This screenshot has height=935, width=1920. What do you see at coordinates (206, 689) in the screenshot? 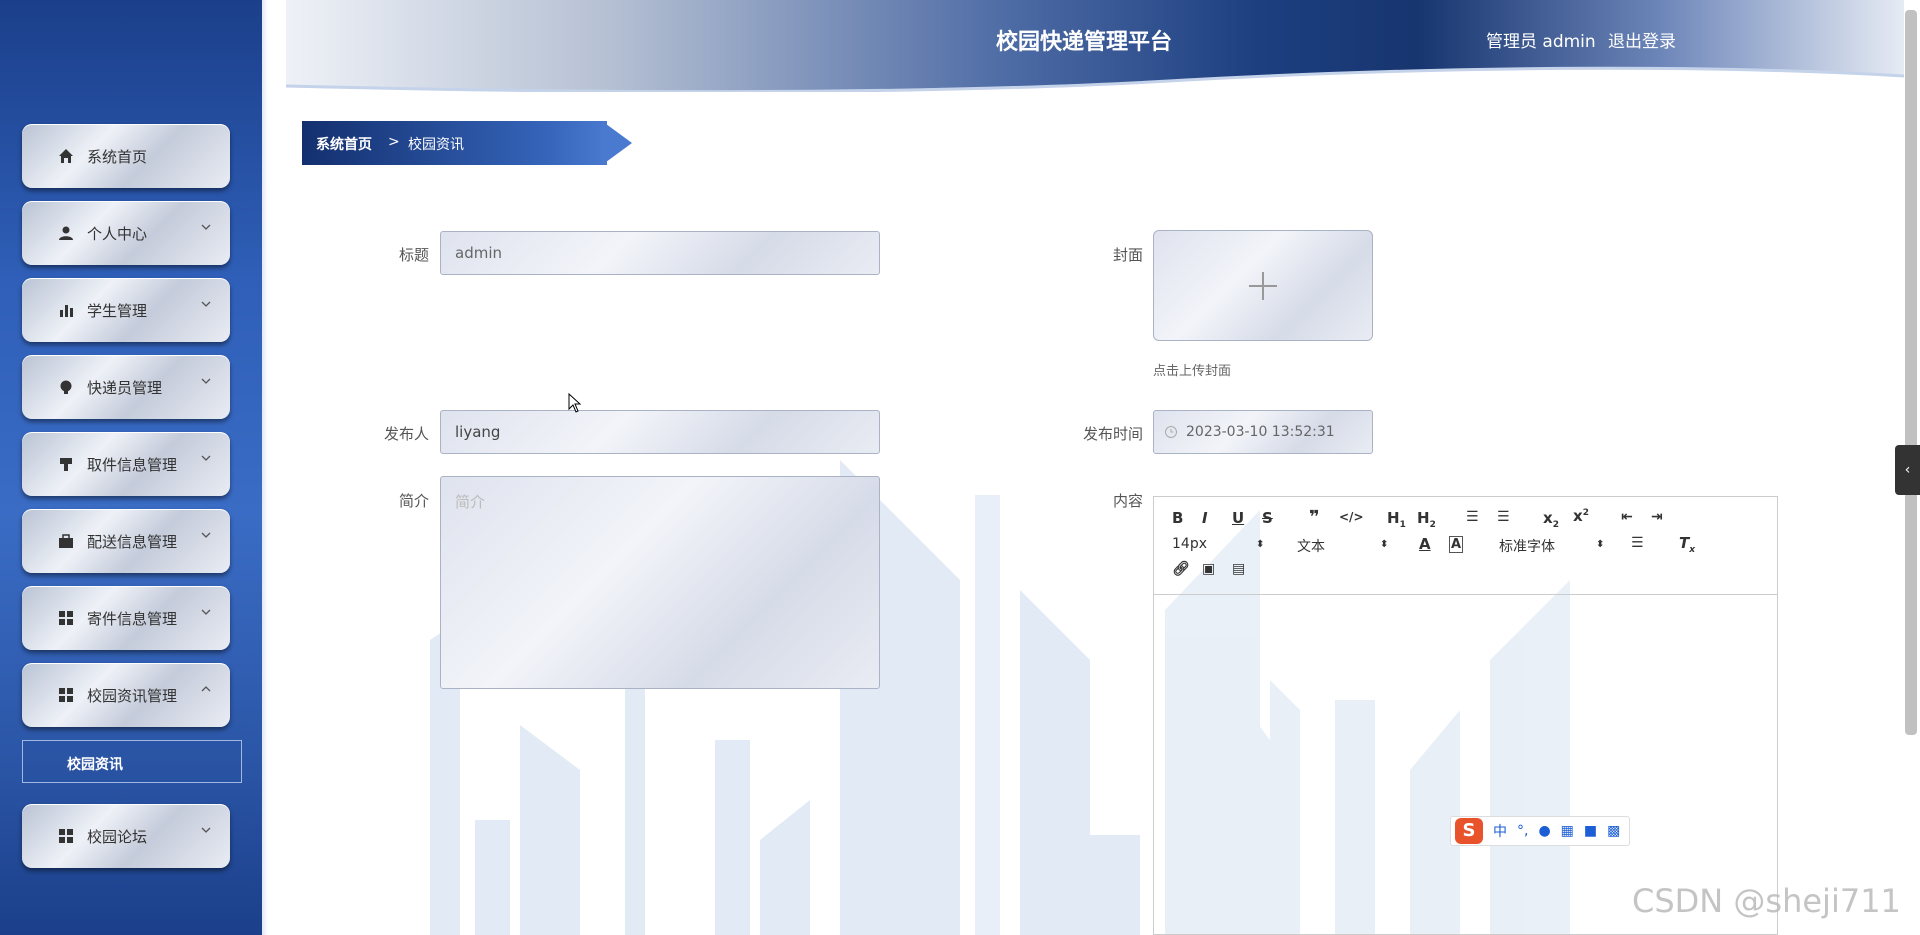
I see `chevron-up-icon` at bounding box center [206, 689].